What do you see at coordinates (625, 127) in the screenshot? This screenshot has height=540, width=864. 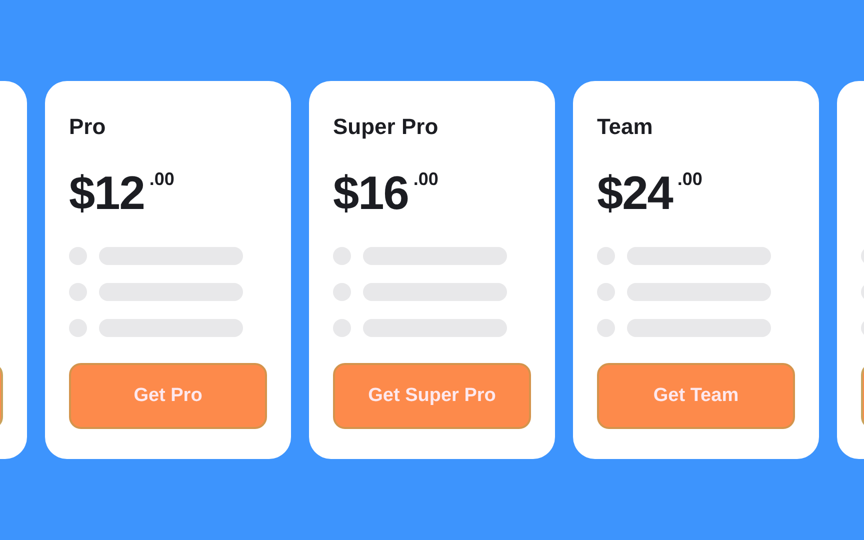 I see `plan-title: Team` at bounding box center [625, 127].